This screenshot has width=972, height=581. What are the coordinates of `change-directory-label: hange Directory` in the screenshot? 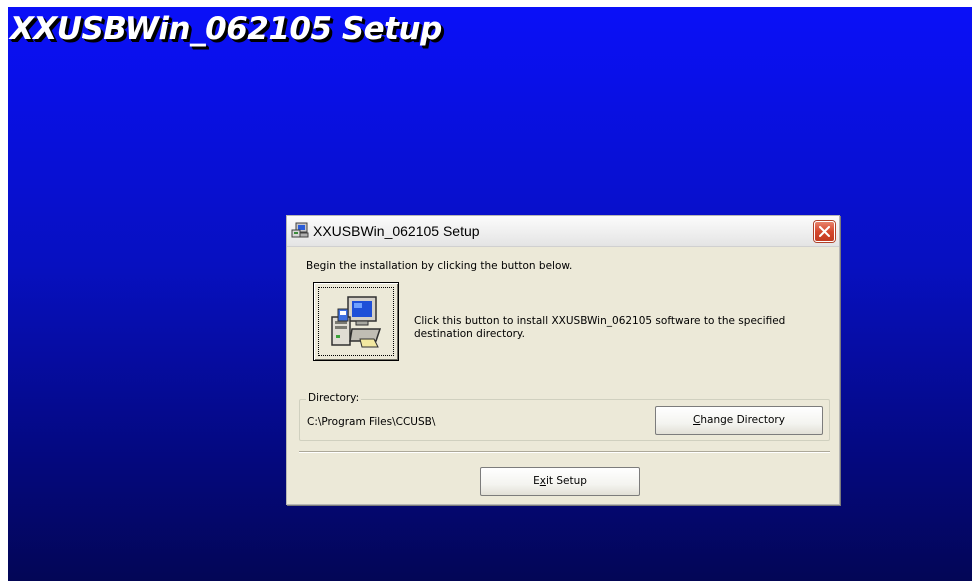 It's located at (742, 420).